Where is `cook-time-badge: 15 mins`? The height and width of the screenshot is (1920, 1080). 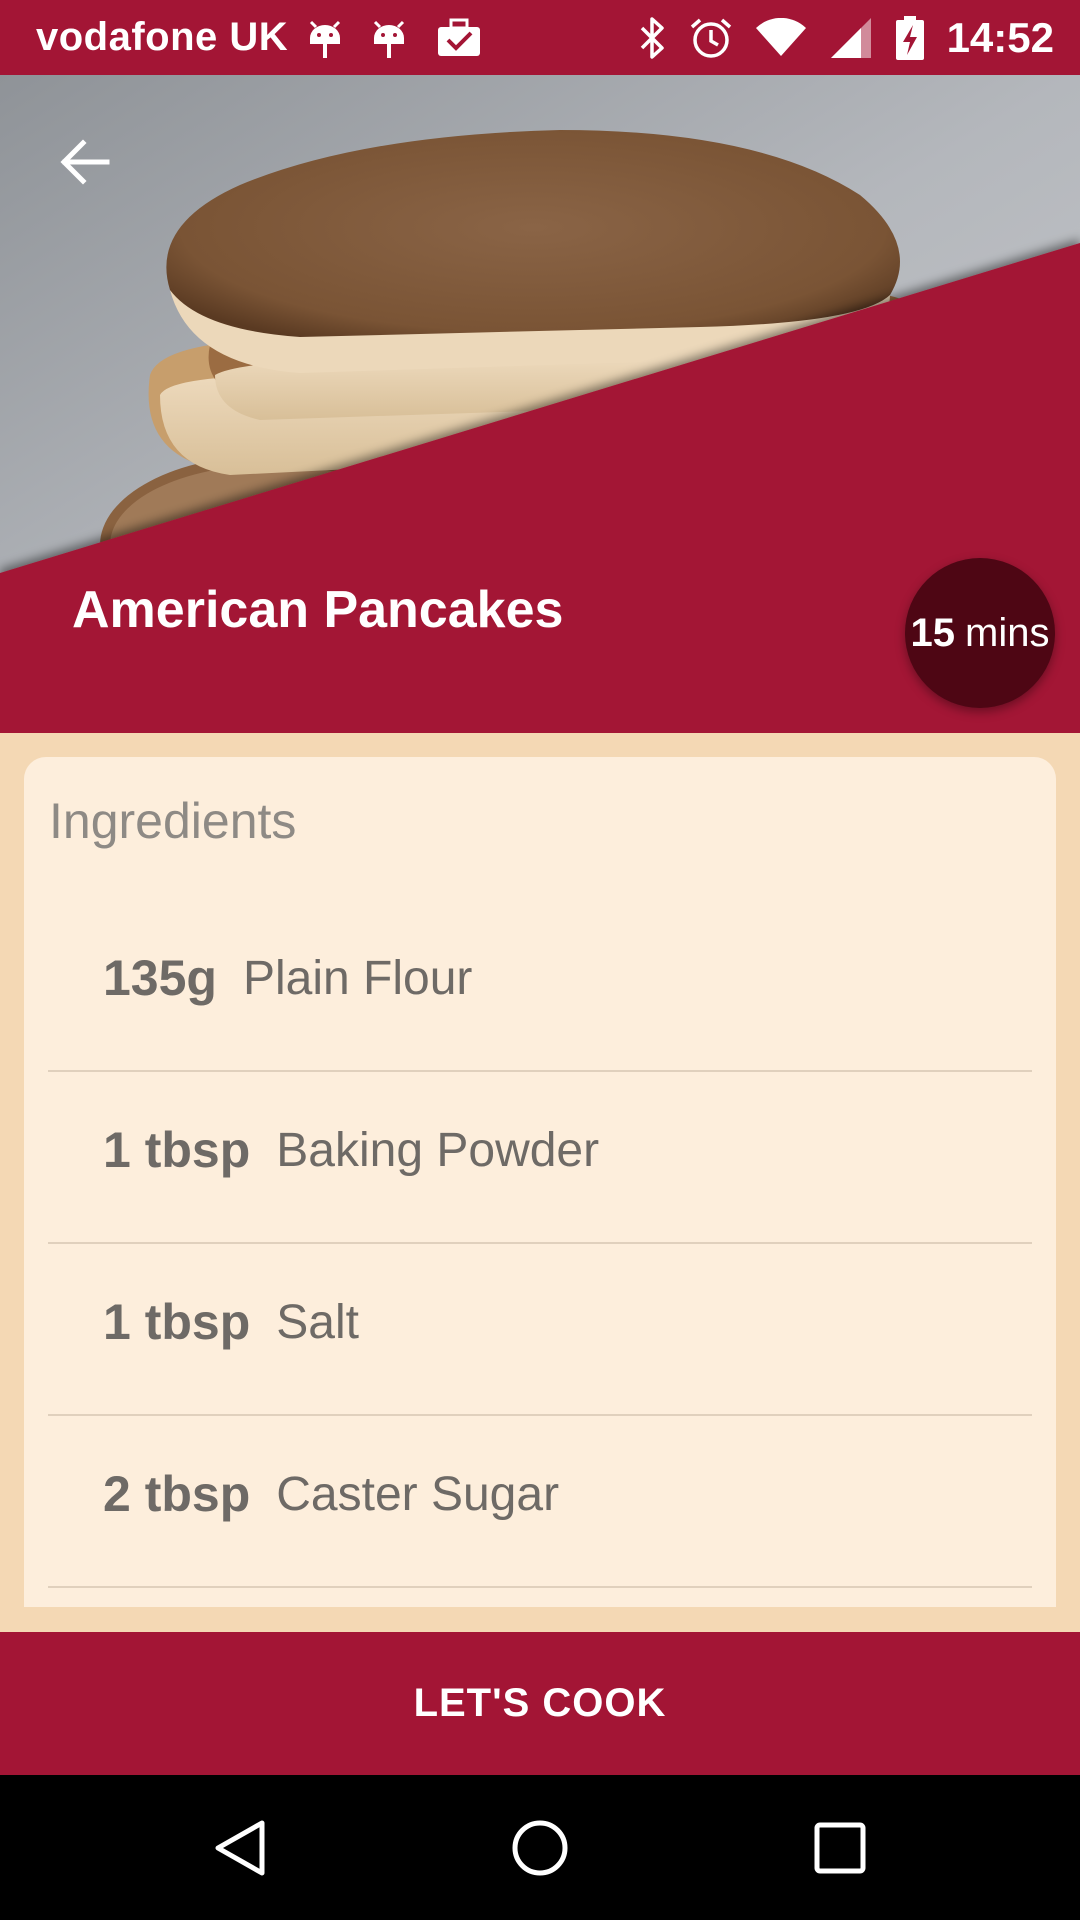
cook-time-badge: 15 mins is located at coordinates (980, 633).